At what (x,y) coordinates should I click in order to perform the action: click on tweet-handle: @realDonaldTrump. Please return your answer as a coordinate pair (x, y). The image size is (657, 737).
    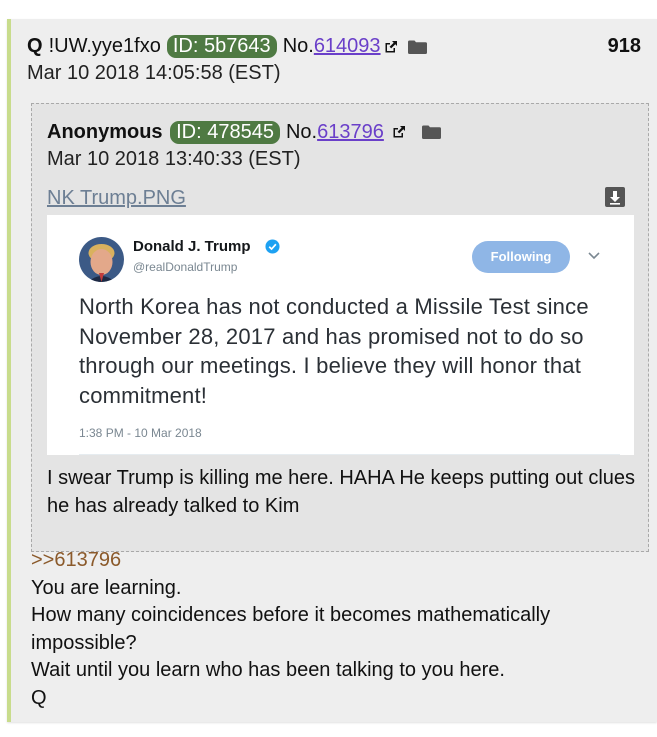
    Looking at the image, I should click on (185, 267).